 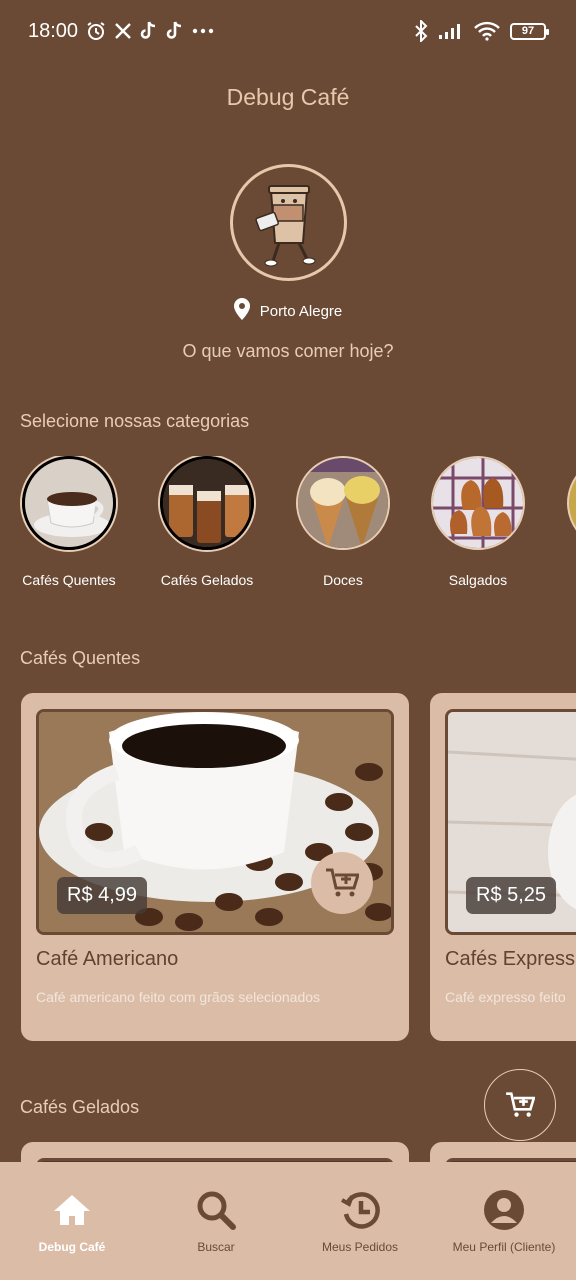 What do you see at coordinates (343, 580) in the screenshot?
I see `category-label: Doces` at bounding box center [343, 580].